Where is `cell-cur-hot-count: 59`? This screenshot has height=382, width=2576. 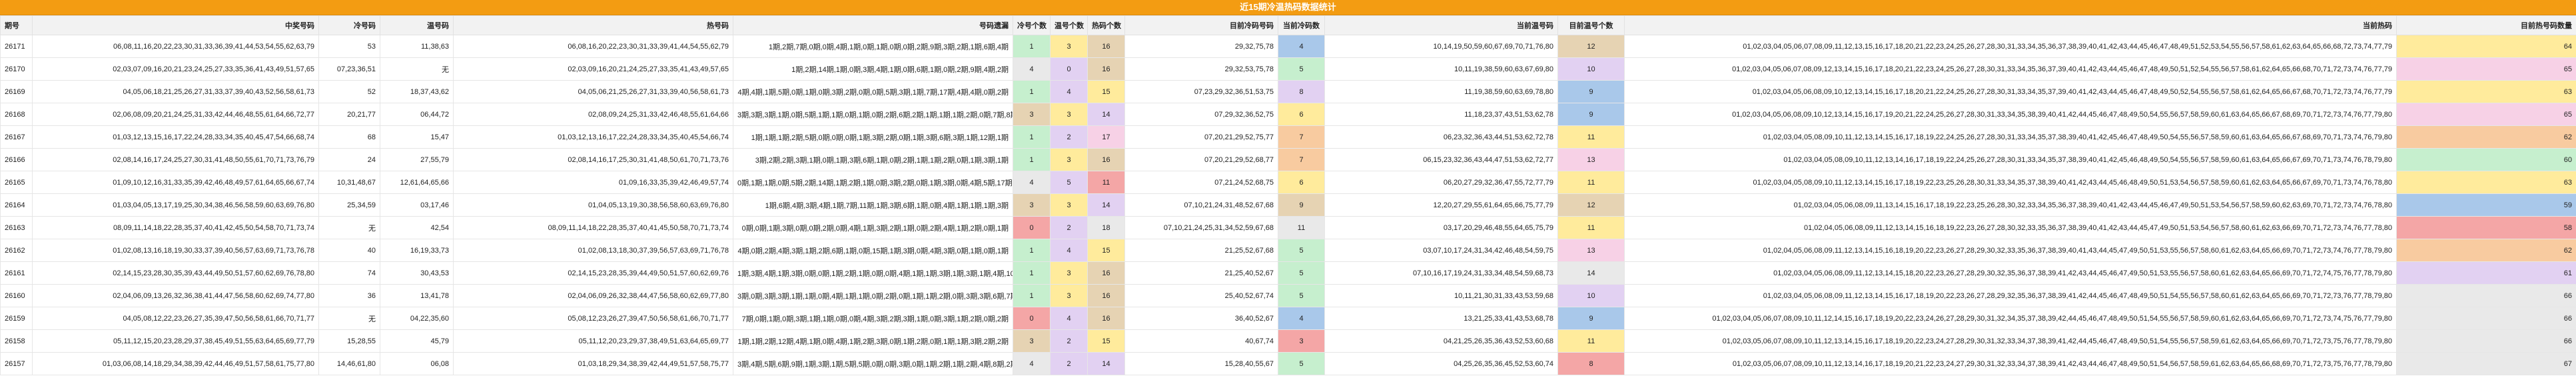 cell-cur-hot-count: 59 is located at coordinates (2486, 205).